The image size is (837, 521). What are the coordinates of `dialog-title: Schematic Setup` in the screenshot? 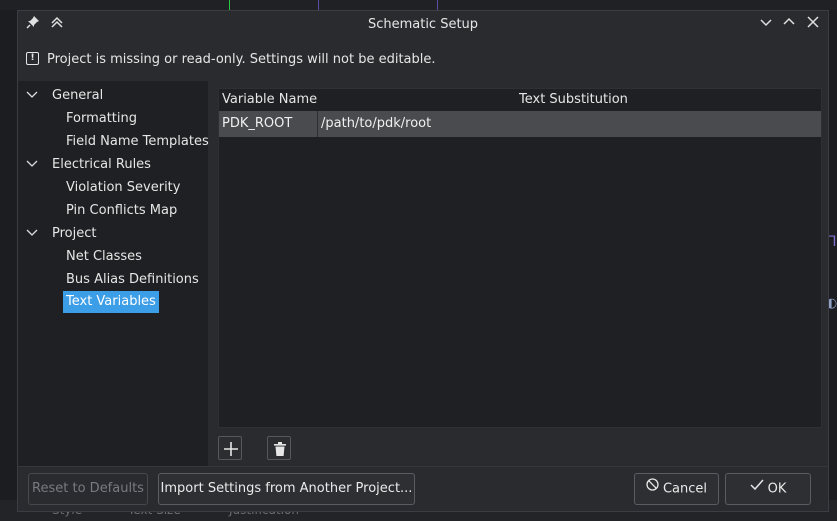 It's located at (423, 24).